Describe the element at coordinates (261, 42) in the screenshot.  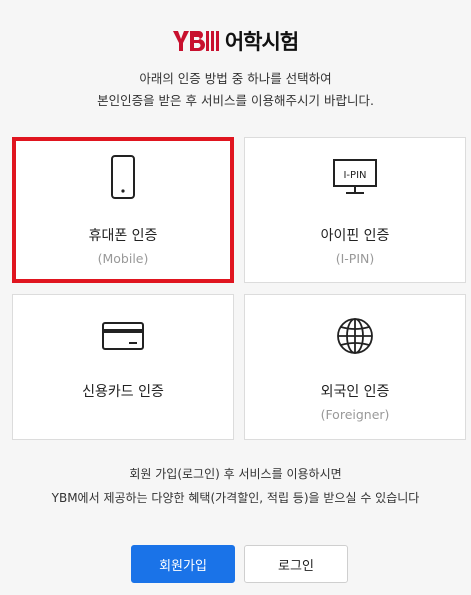
I see `logo-text: 어학시험` at that location.